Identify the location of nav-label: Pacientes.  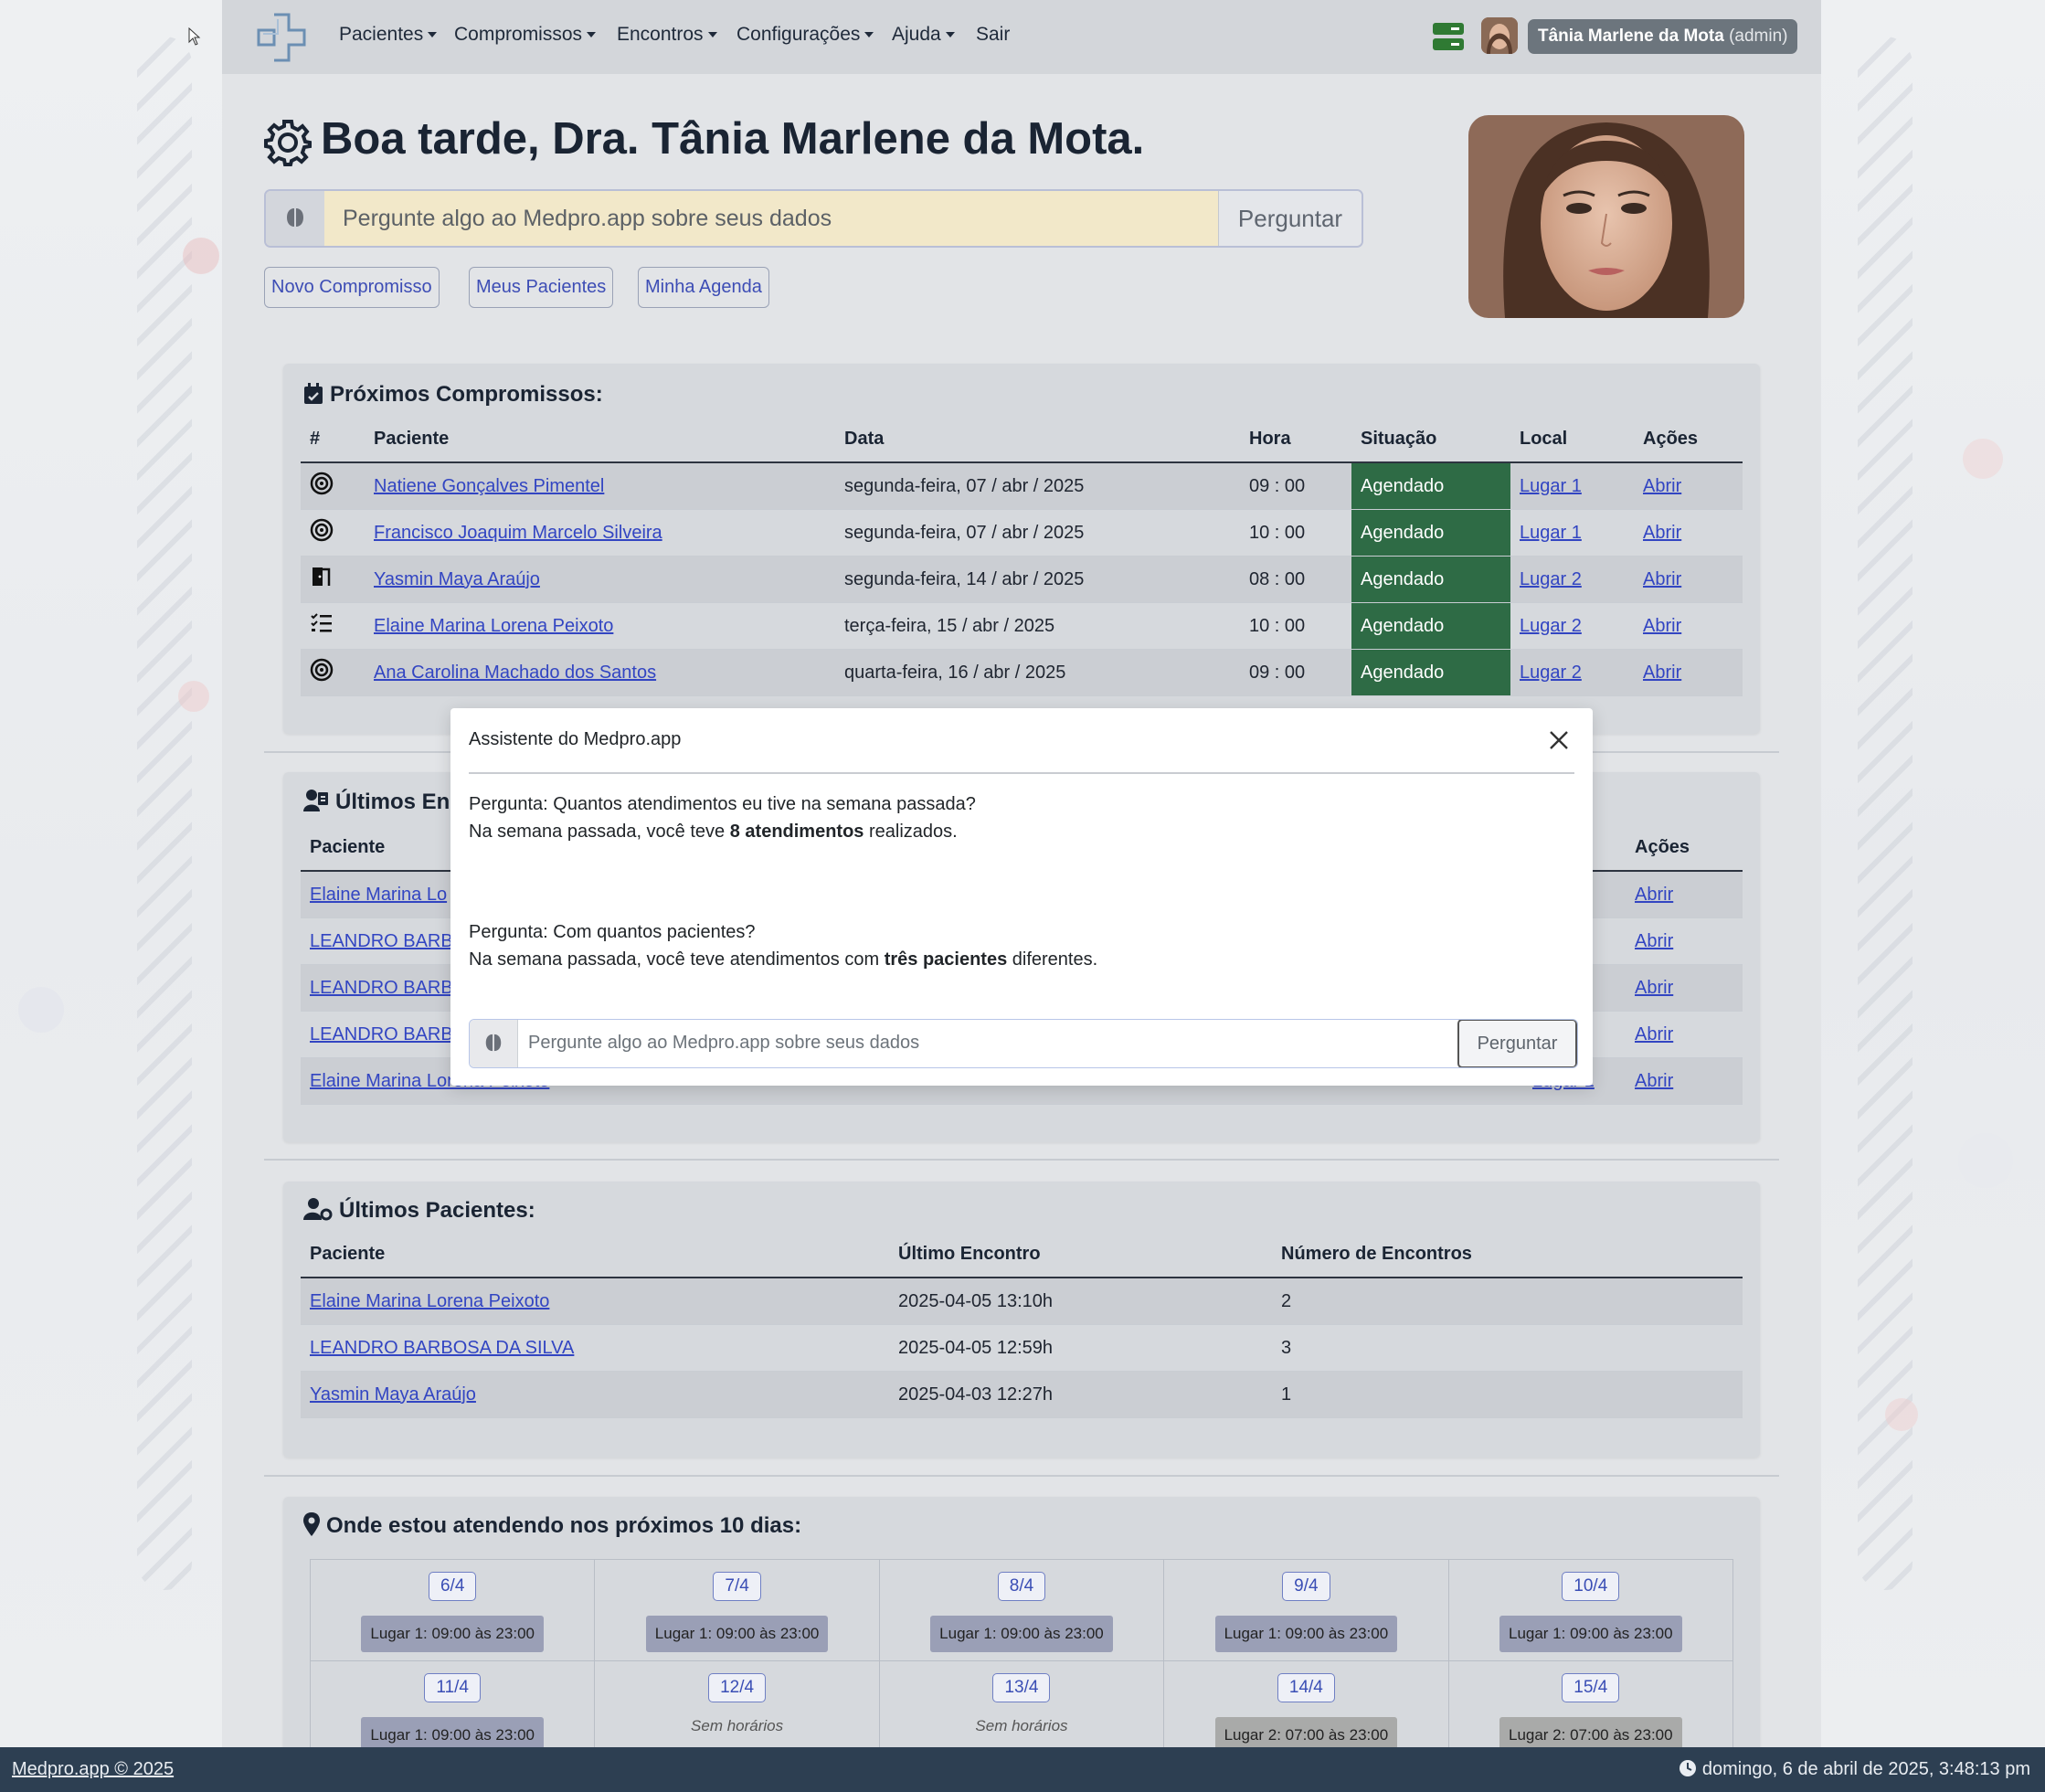
(381, 34).